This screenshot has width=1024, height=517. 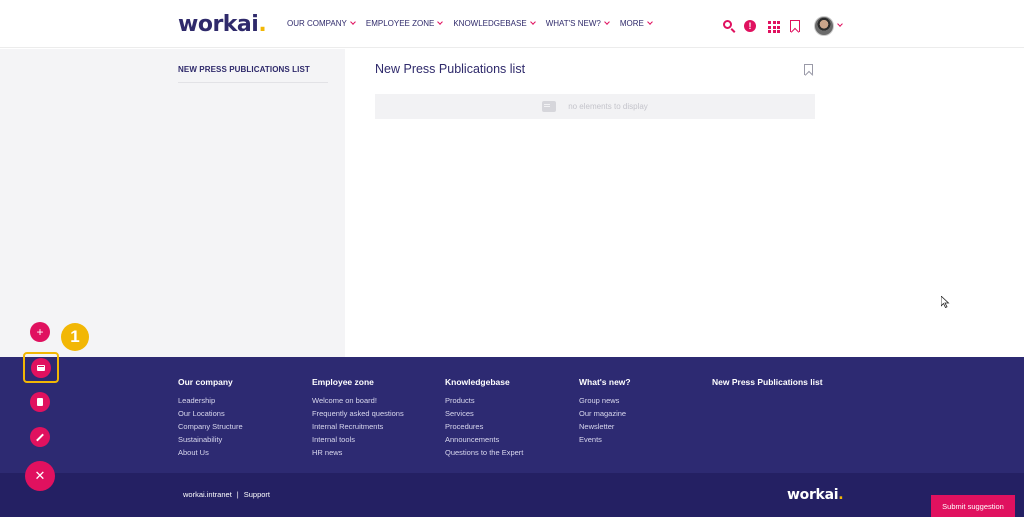 I want to click on apps-button, so click(x=773, y=26).